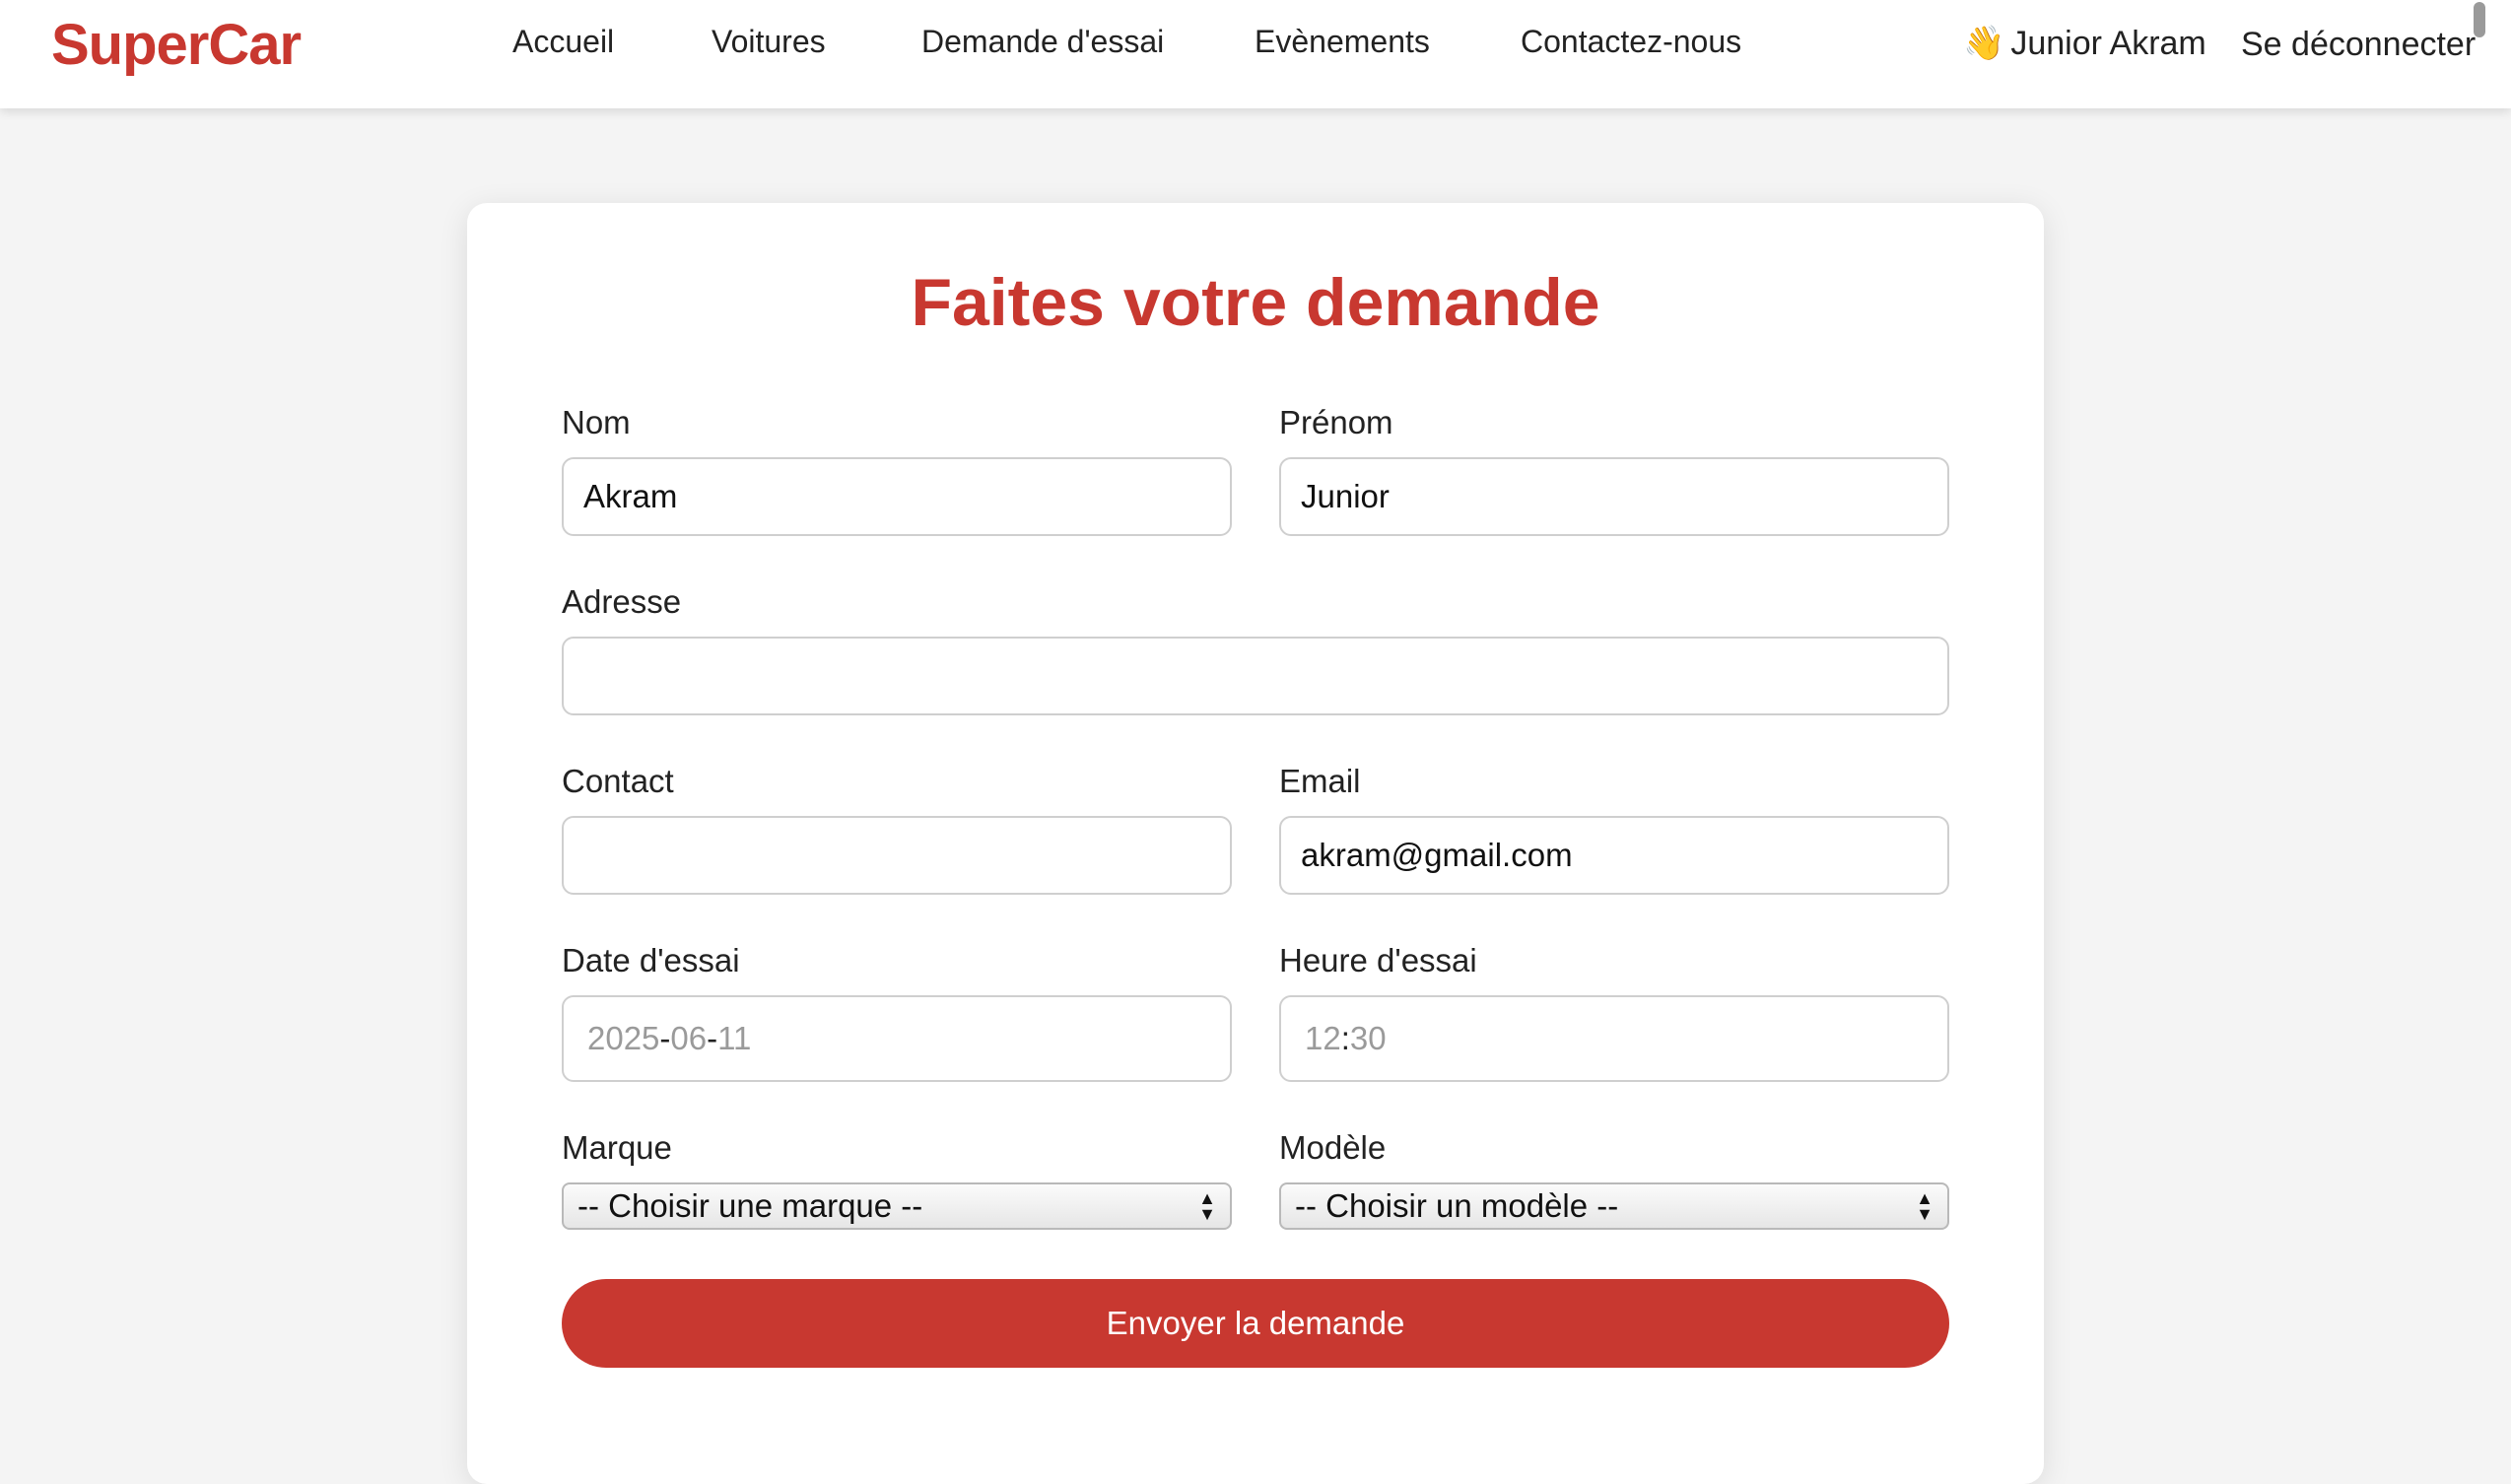 The width and height of the screenshot is (2511, 1484). Describe the element at coordinates (563, 42) in the screenshot. I see `nav-link-accueil: Accueil` at that location.